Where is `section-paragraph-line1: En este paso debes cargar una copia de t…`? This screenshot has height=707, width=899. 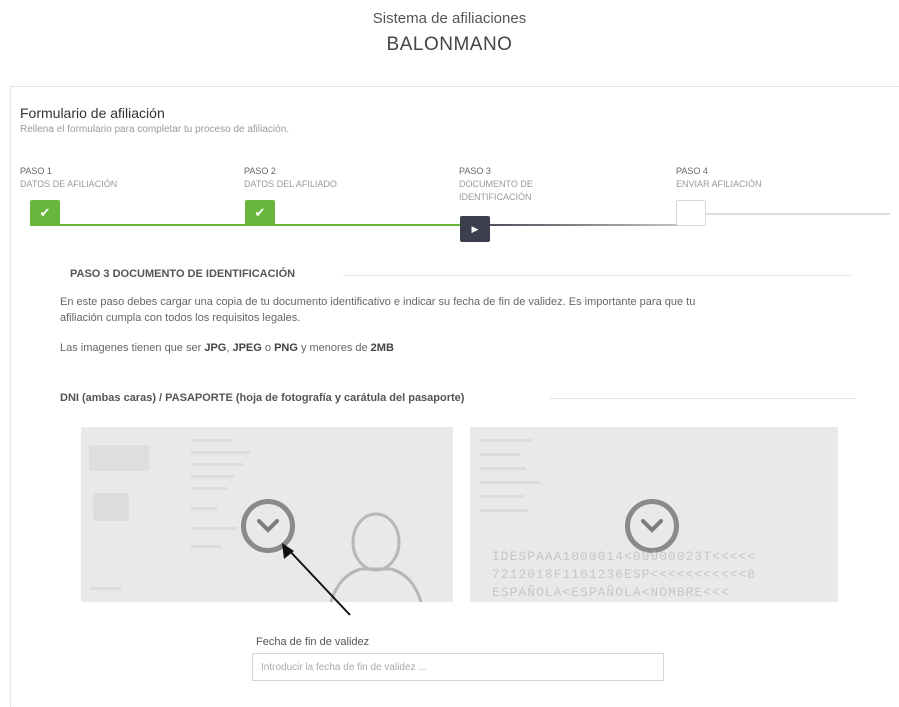
section-paragraph-line1: En este paso debes cargar una copia de t… is located at coordinates (378, 302).